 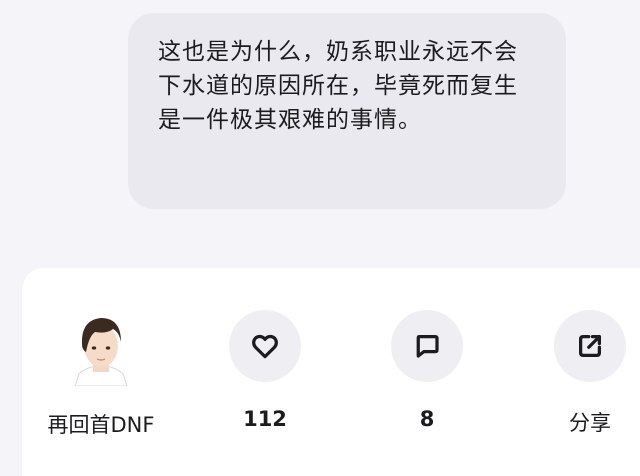 I want to click on comment-count: 8, so click(x=427, y=419).